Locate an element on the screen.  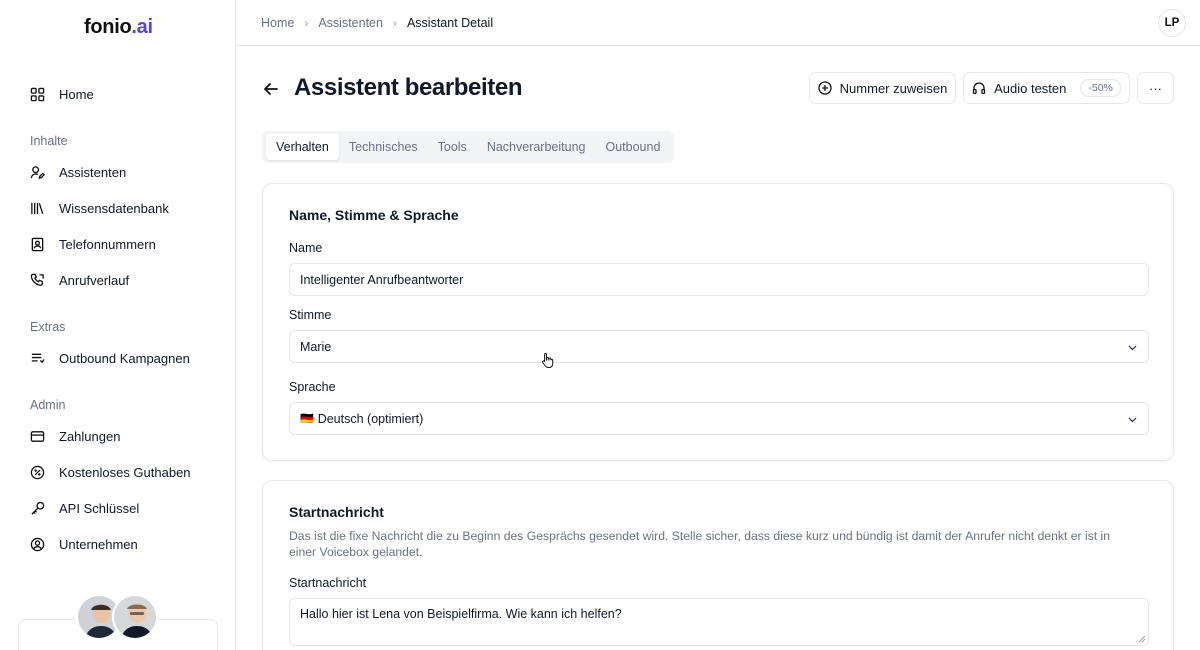
voice-value: Marie is located at coordinates (316, 346).